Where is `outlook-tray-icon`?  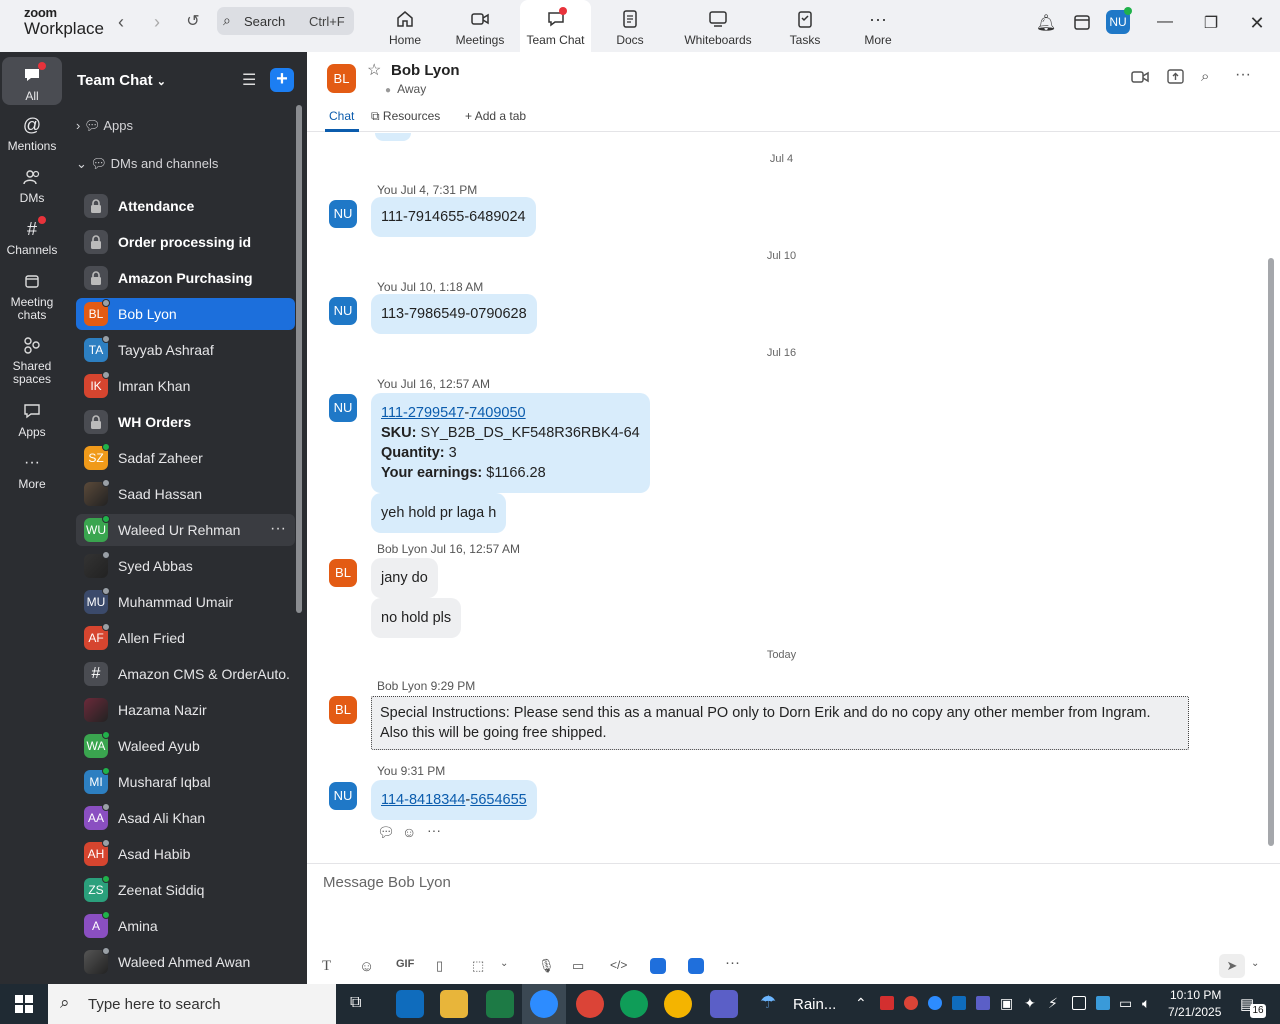
outlook-tray-icon is located at coordinates (959, 1003).